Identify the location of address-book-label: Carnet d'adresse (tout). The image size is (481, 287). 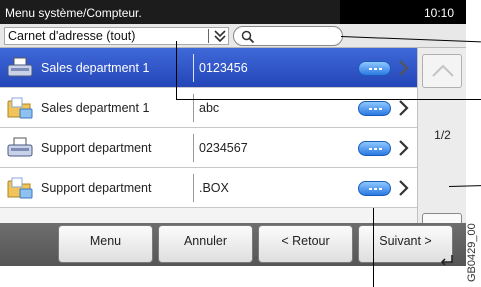
(72, 36).